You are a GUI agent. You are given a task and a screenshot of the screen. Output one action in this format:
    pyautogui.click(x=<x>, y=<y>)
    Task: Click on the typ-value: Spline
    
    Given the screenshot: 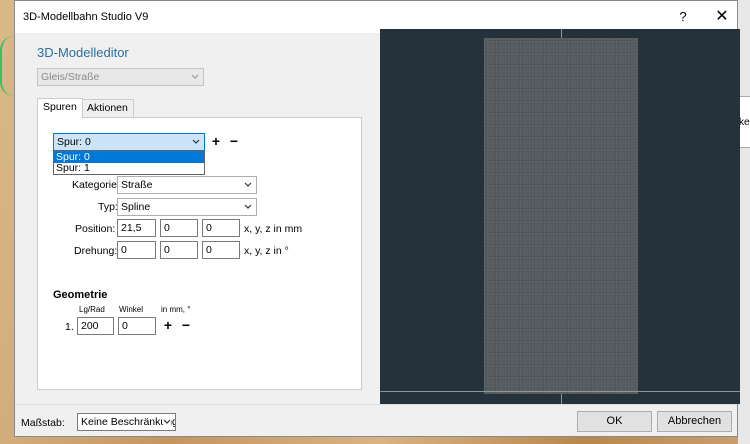 What is the action you would take?
    pyautogui.click(x=136, y=207)
    